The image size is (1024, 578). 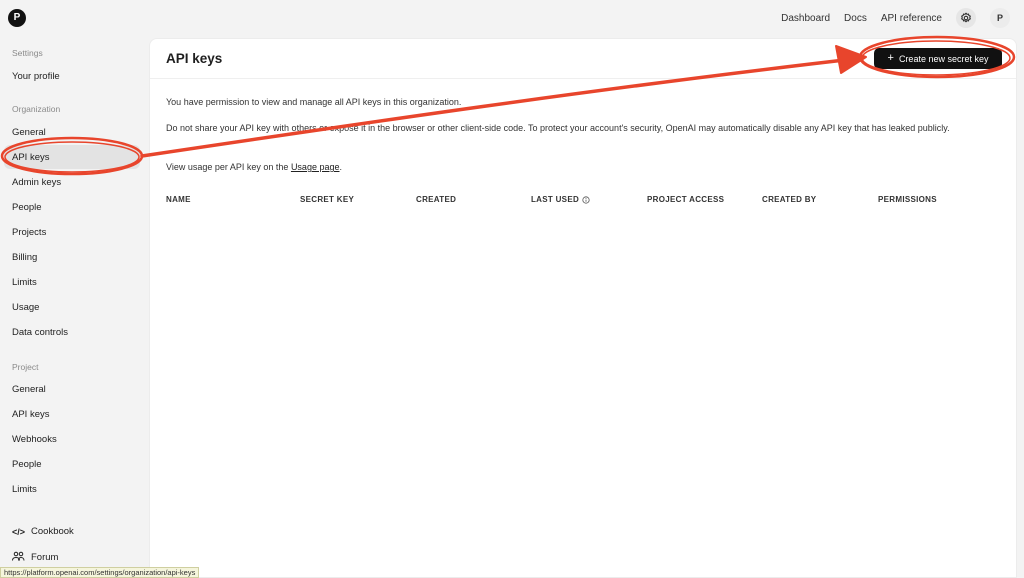 What do you see at coordinates (315, 167) in the screenshot?
I see `usage-page-link: Usage page` at bounding box center [315, 167].